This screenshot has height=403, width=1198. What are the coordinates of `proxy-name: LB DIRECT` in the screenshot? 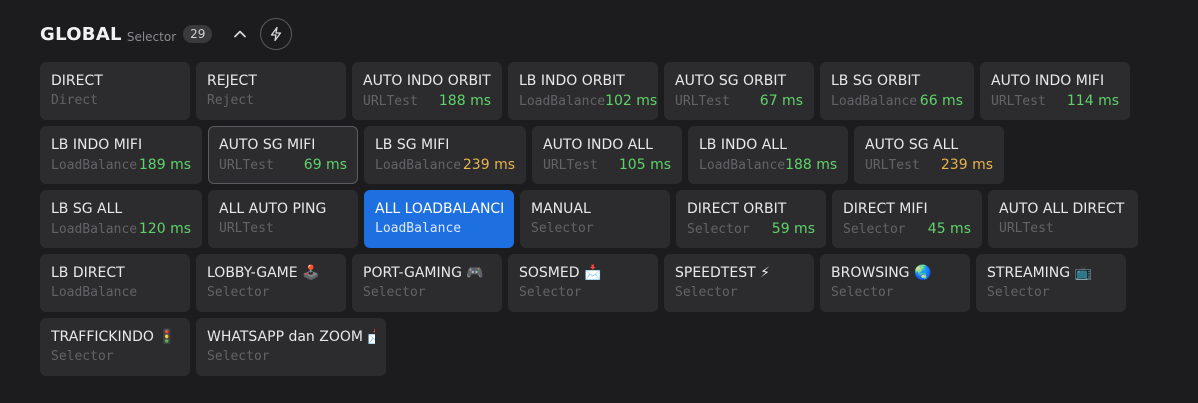 It's located at (88, 273).